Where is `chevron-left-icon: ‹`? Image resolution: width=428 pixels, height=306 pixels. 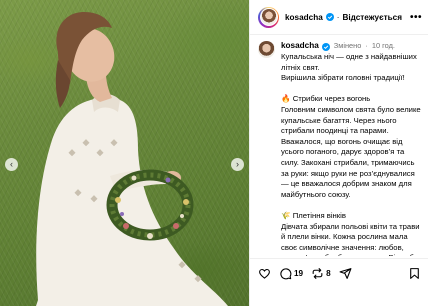
chevron-left-icon: ‹ is located at coordinates (11, 164).